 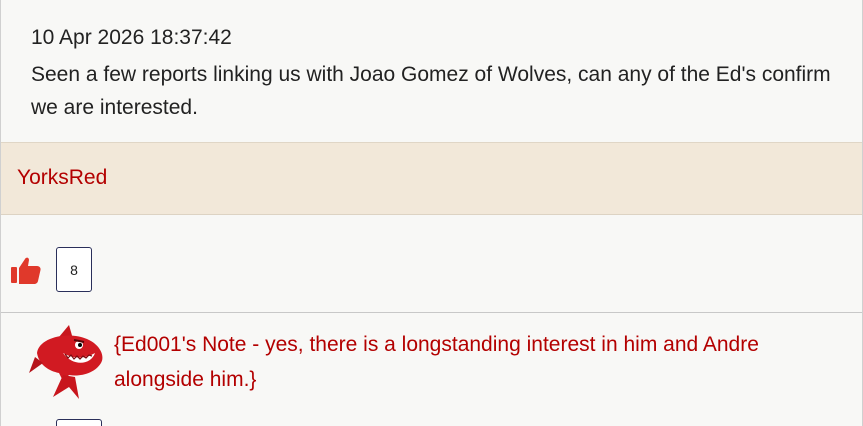 What do you see at coordinates (74, 269) in the screenshot?
I see `like-count-badge: 8` at bounding box center [74, 269].